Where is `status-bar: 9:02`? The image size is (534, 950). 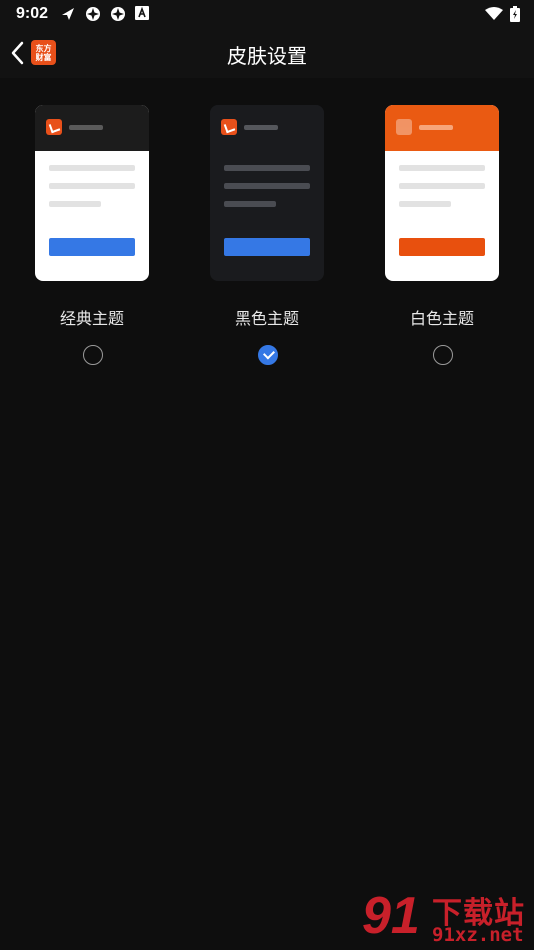 status-bar: 9:02 is located at coordinates (267, 14).